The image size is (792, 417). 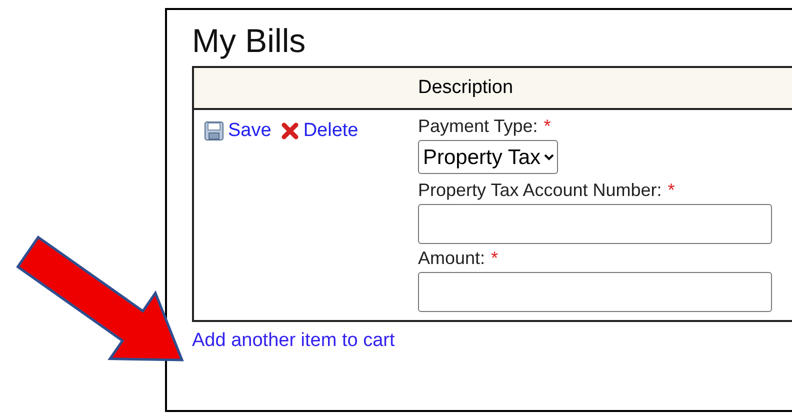 I want to click on field-label: Amount:, so click(x=452, y=258).